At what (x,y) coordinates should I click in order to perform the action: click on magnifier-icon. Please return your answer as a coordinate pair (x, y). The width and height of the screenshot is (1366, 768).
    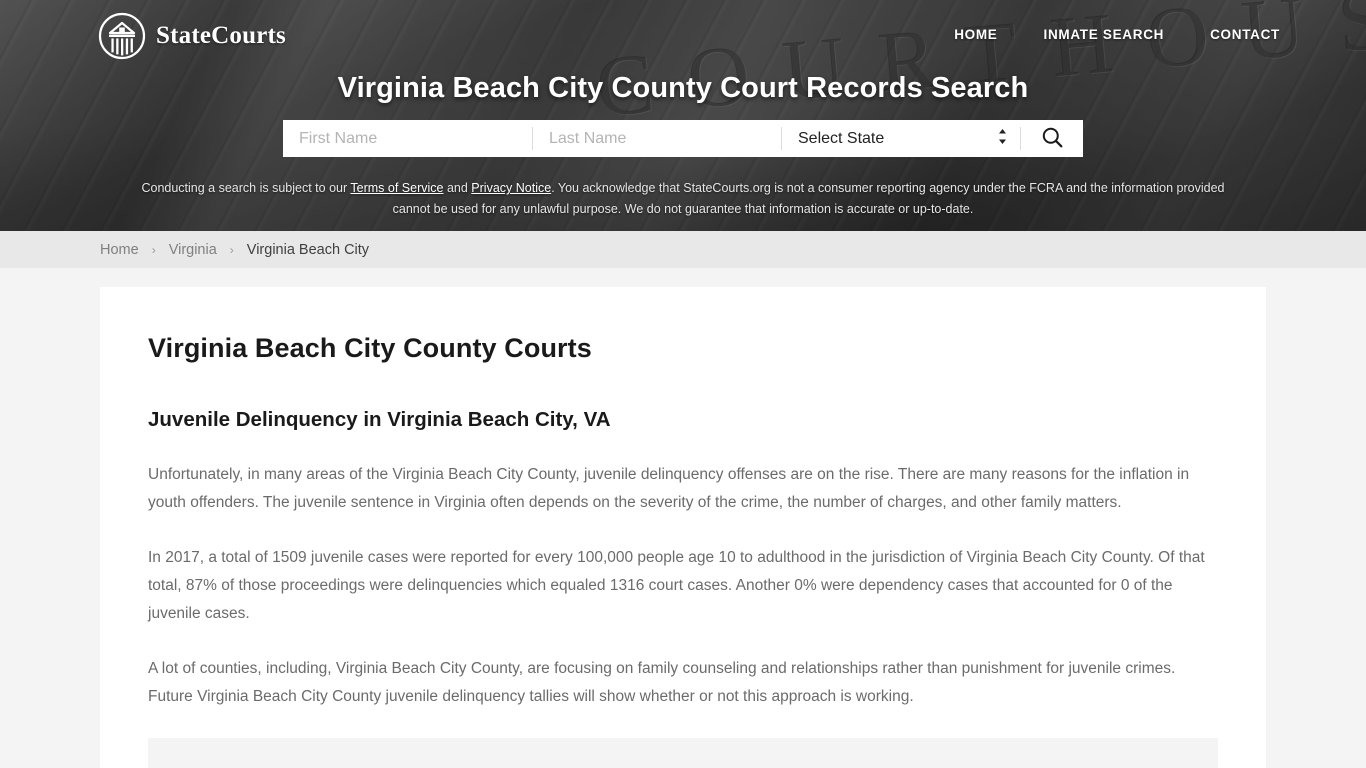
    Looking at the image, I should click on (1052, 139).